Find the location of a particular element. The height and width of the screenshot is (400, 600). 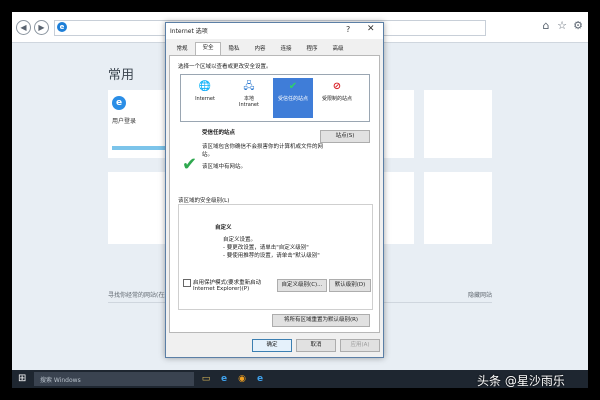

cancel-button: 取消 is located at coordinates (316, 345).